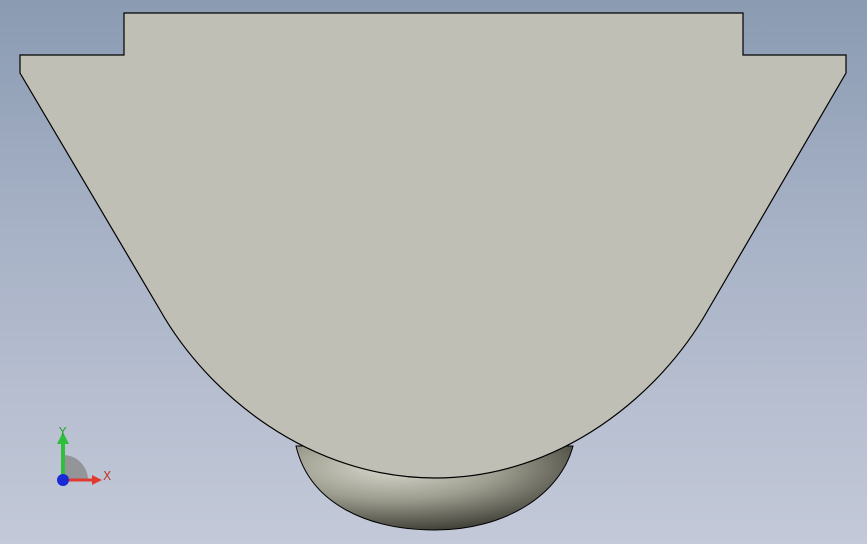  I want to click on x-axis-label: X, so click(107, 476).